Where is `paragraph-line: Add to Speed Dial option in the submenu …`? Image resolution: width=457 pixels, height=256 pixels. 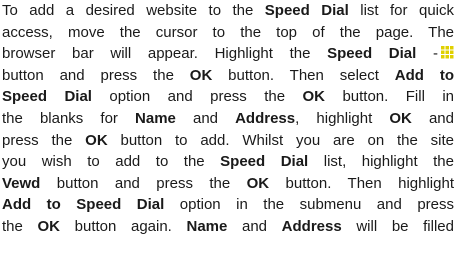 paragraph-line: Add to Speed Dial option in the submenu … is located at coordinates (228, 205).